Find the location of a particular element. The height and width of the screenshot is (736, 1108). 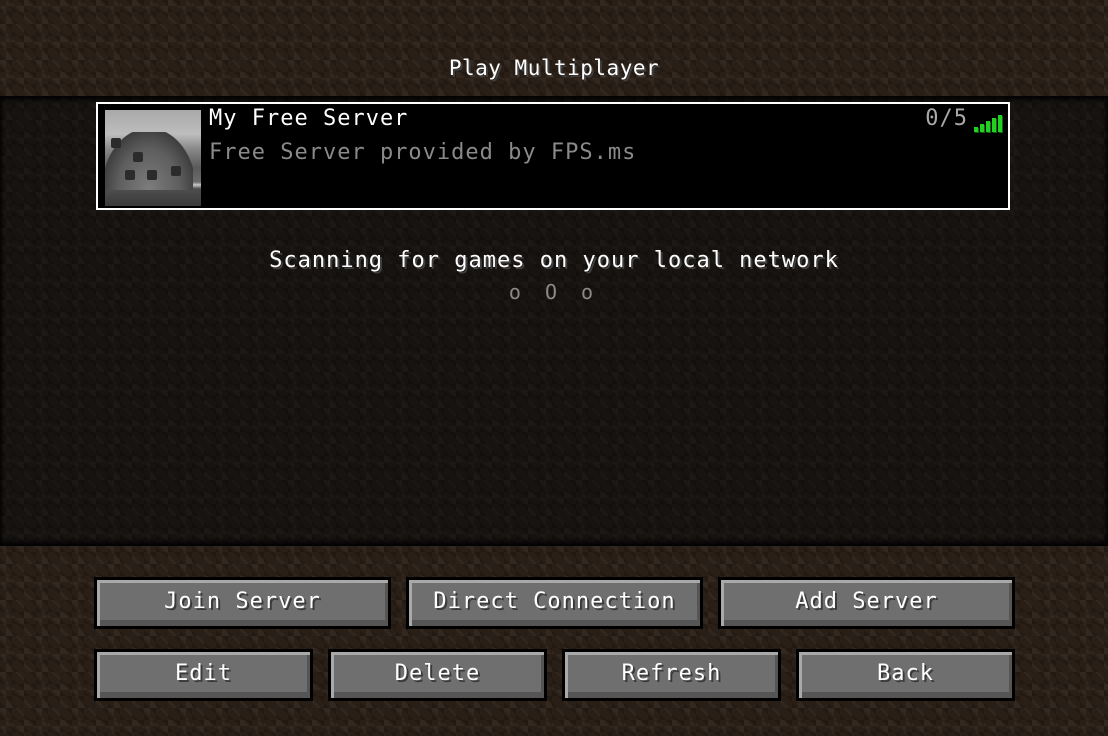

screen-title: Play Multiplayer is located at coordinates (554, 68).